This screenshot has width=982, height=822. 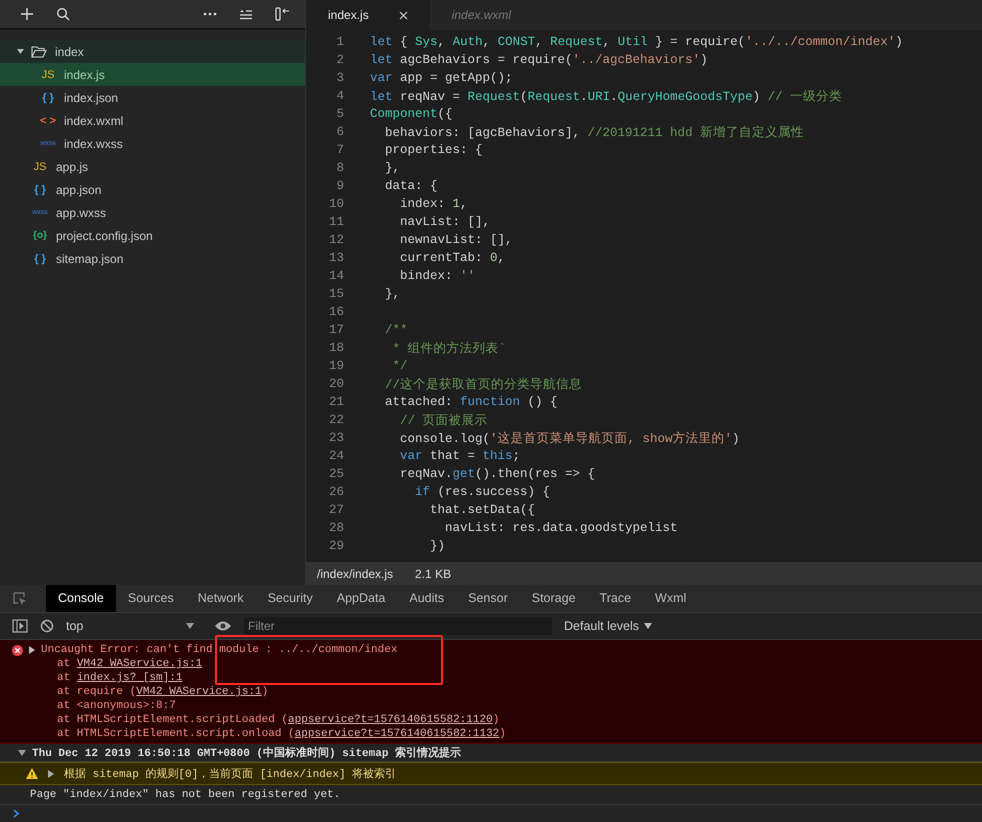 I want to click on code-line: //这个是获取首页的分类导航信息, so click(x=483, y=384).